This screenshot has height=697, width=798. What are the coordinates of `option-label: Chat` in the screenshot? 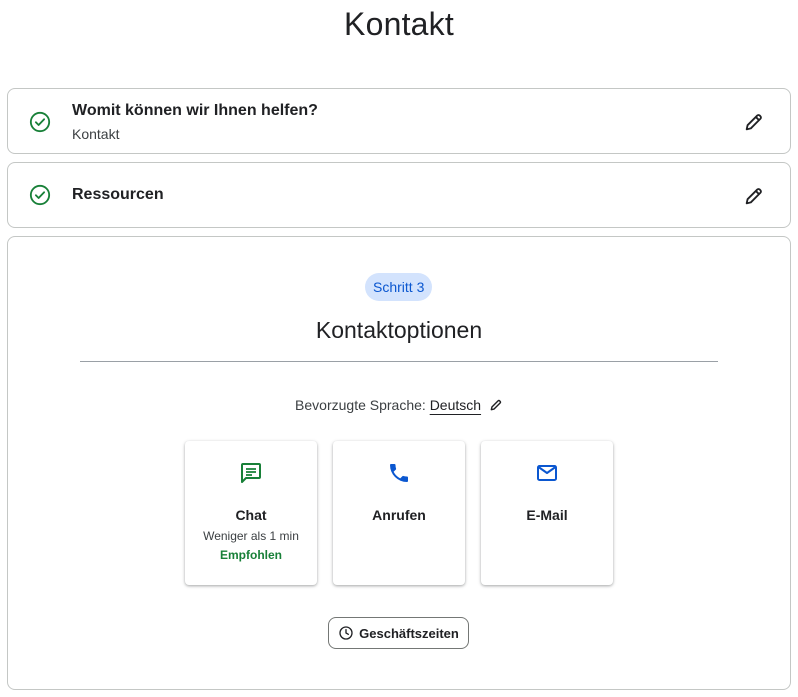 It's located at (251, 515).